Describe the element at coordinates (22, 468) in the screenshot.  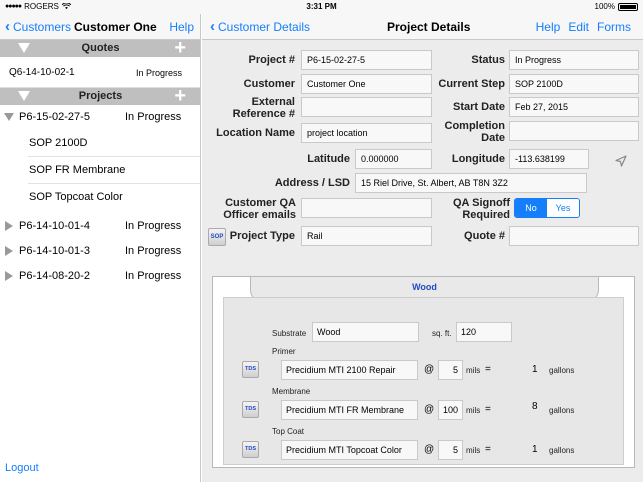
I see `logout-button: Logout` at that location.